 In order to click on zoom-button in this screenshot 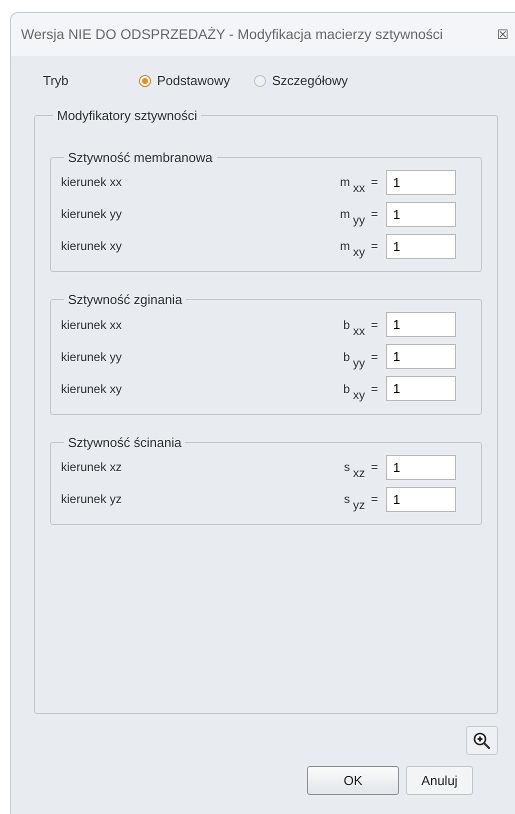, I will do `click(482, 740)`.